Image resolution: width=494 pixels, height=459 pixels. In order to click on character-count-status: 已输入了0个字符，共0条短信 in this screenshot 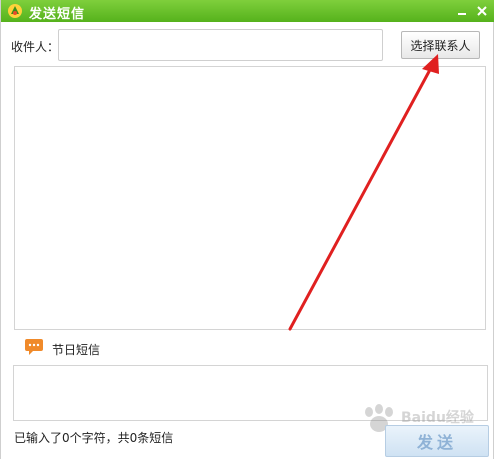, I will do `click(94, 438)`.